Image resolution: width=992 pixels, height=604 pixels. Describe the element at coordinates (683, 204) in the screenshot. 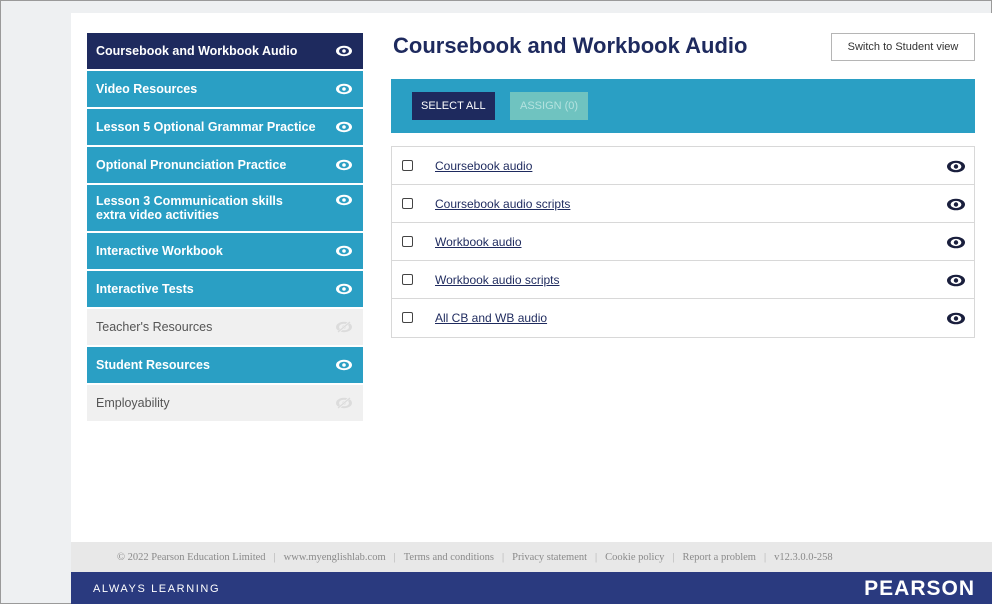

I see `list-item: Coursebook audio scripts` at that location.